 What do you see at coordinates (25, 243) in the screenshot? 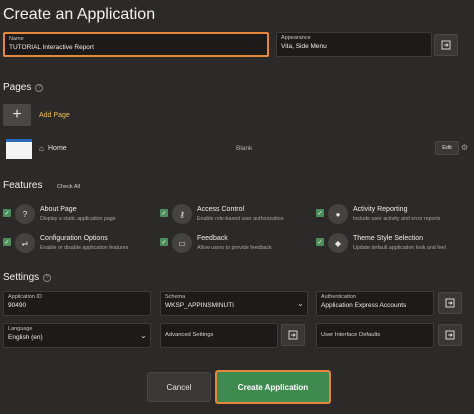
I see `sliders-icon: ⇌` at bounding box center [25, 243].